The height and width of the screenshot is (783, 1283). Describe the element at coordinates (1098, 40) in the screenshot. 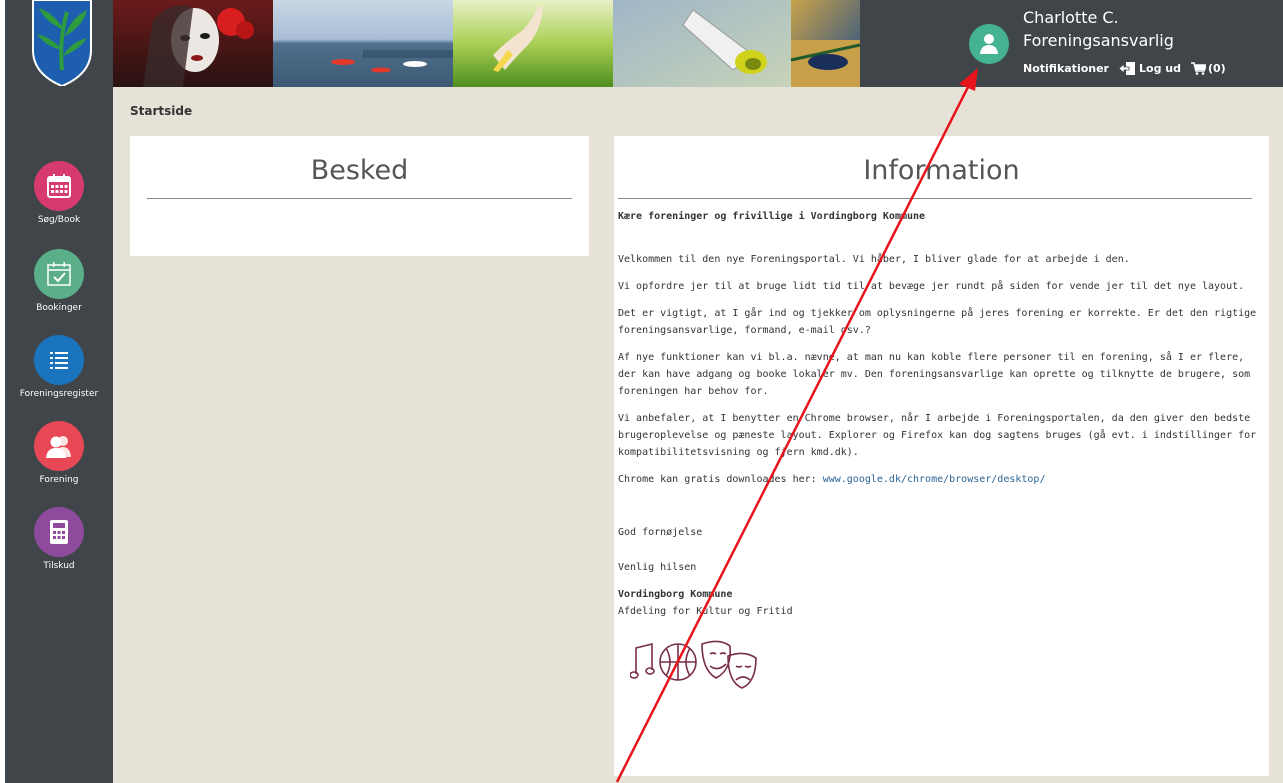

I see `user-role: Foreningsansvarlig` at that location.